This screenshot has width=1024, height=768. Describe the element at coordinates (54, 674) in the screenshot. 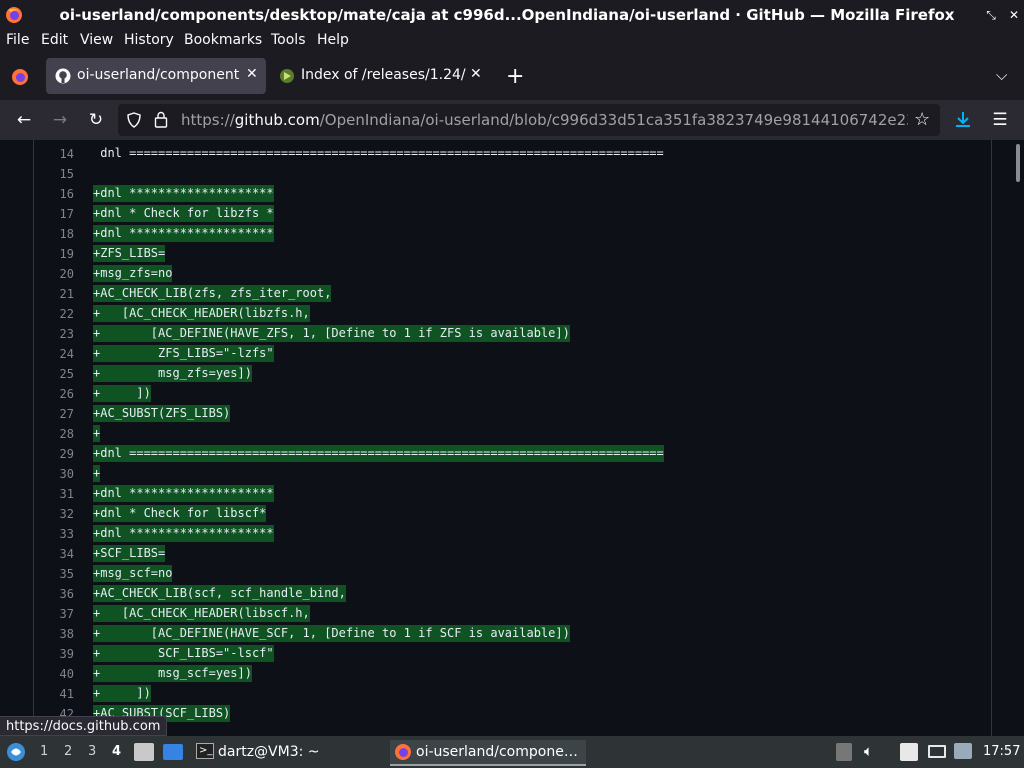

I see `line-number: 40` at that location.